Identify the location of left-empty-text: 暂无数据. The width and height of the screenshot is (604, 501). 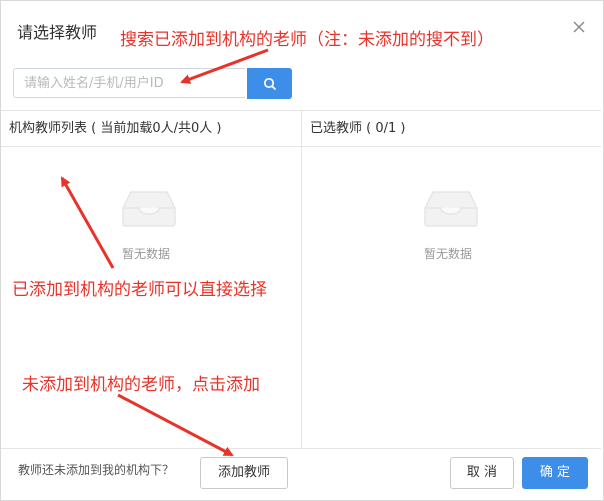
(146, 254).